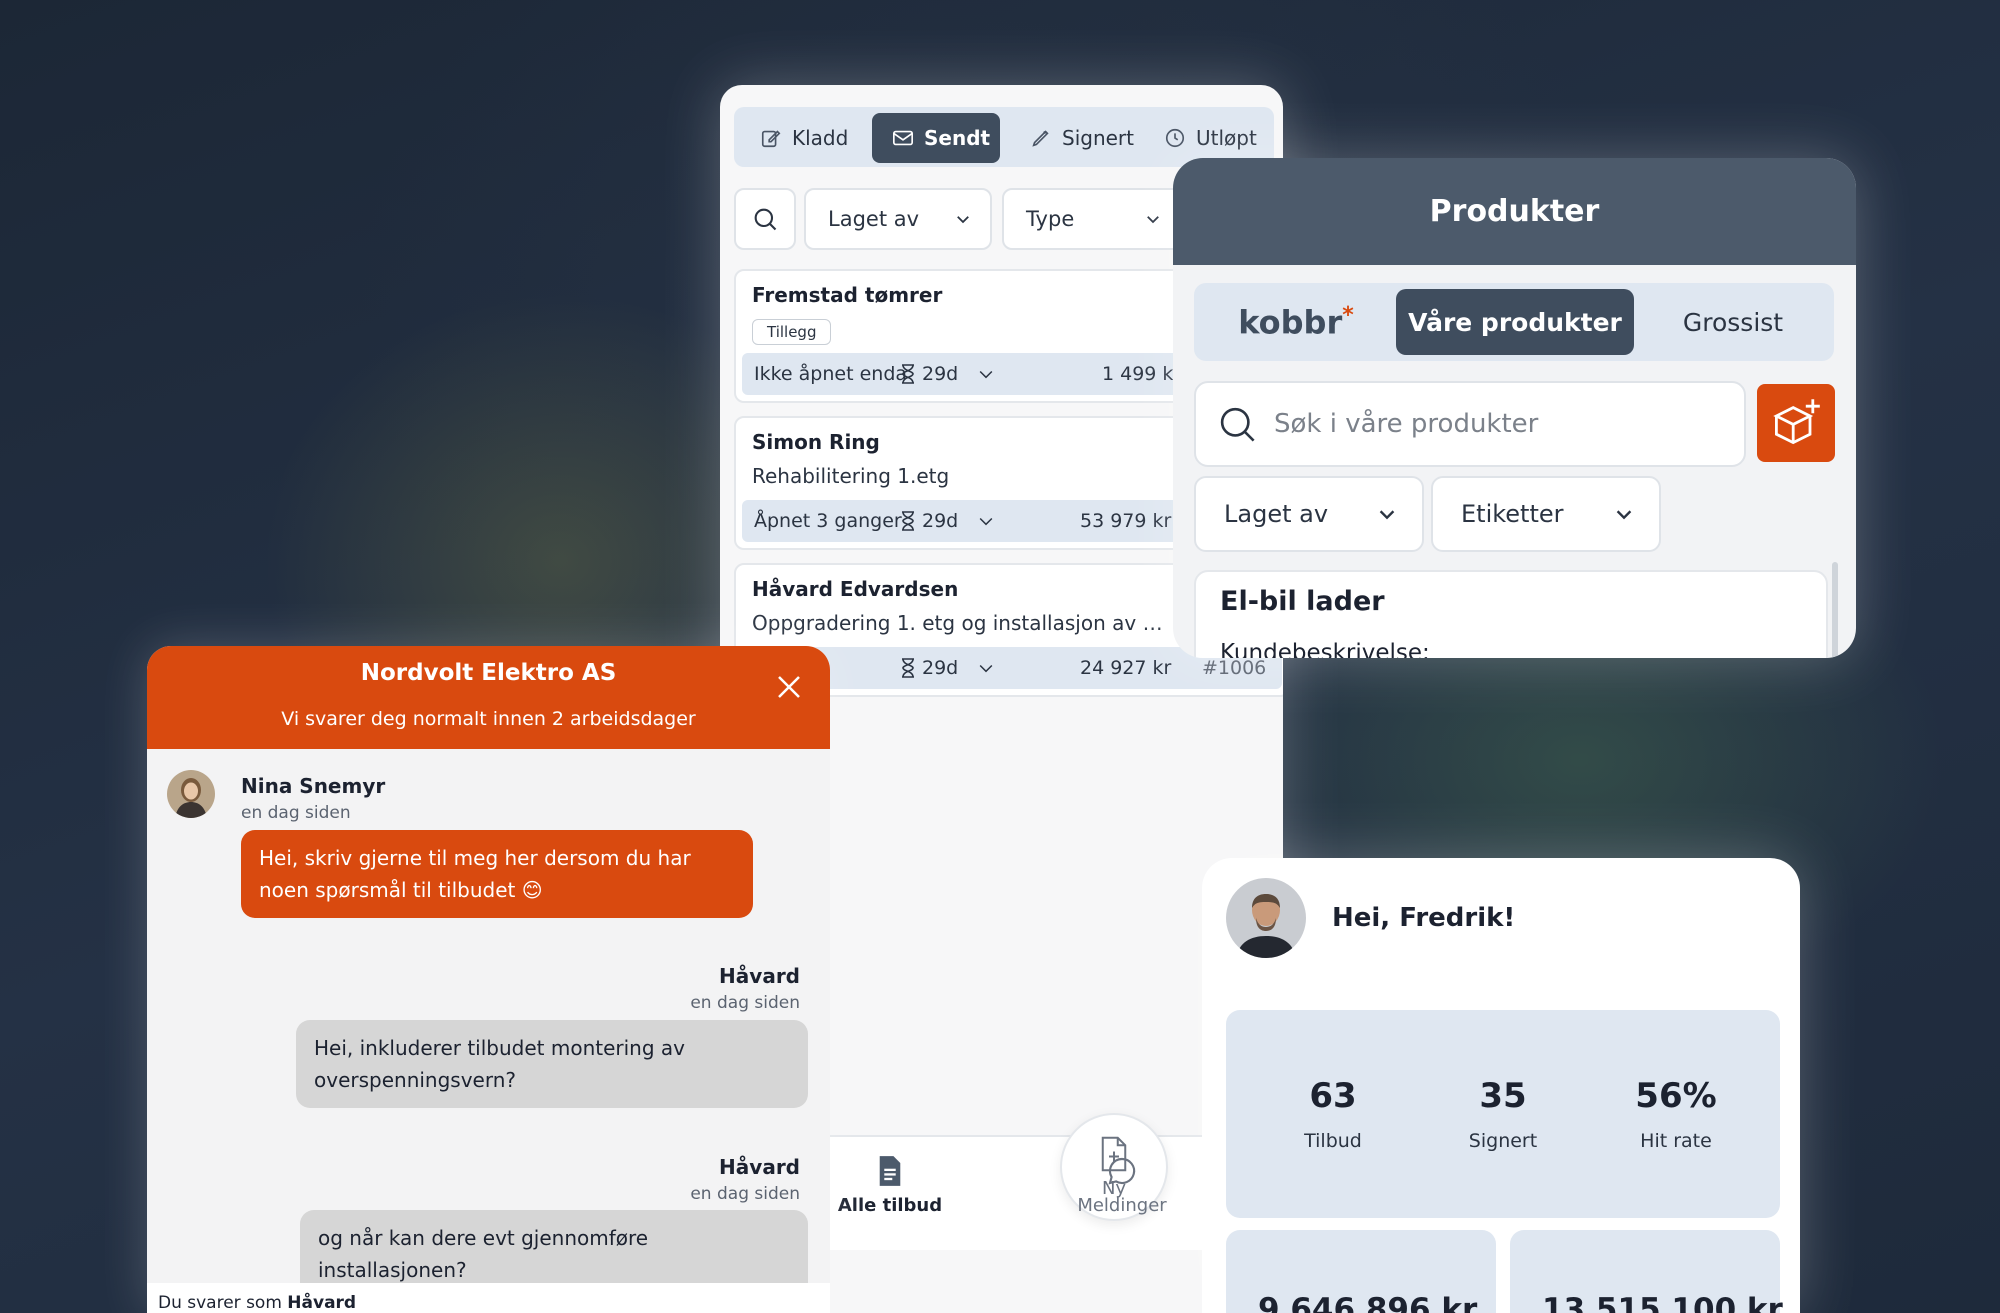 This screenshot has width=2000, height=1313. What do you see at coordinates (792, 332) in the screenshot?
I see `offer-tag: Tillegg` at bounding box center [792, 332].